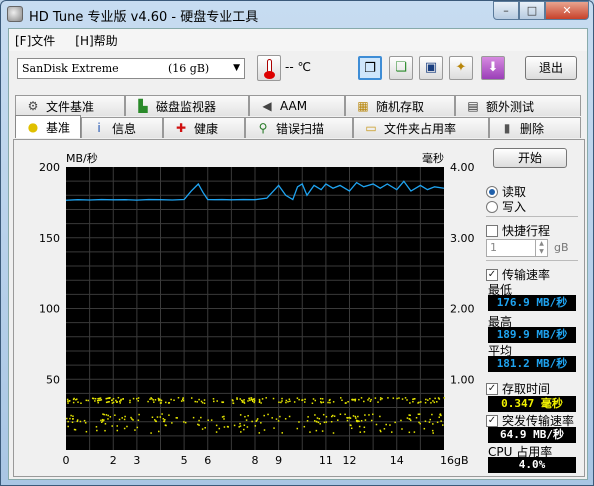  I want to click on copy-image-button: ❏, so click(401, 68).